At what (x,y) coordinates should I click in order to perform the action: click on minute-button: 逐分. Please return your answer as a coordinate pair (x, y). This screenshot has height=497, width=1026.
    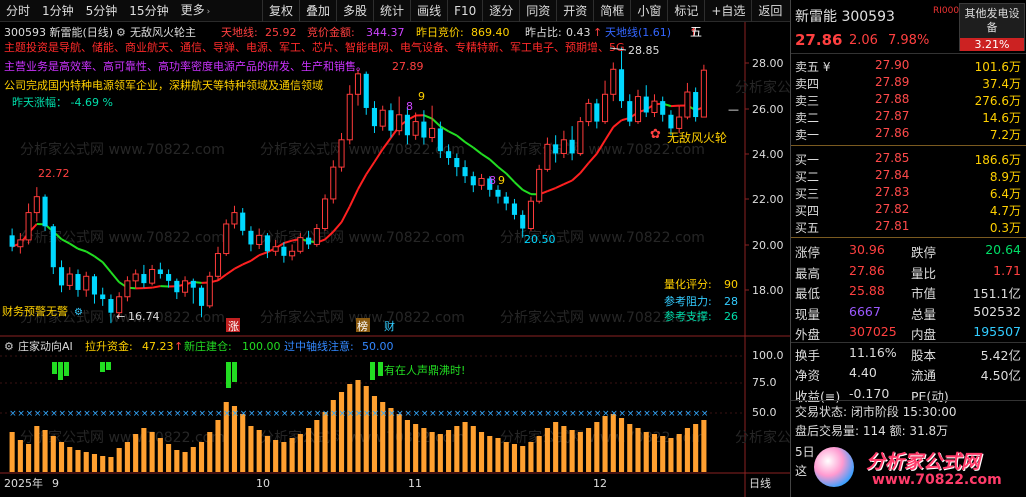
    Looking at the image, I should click on (500, 11).